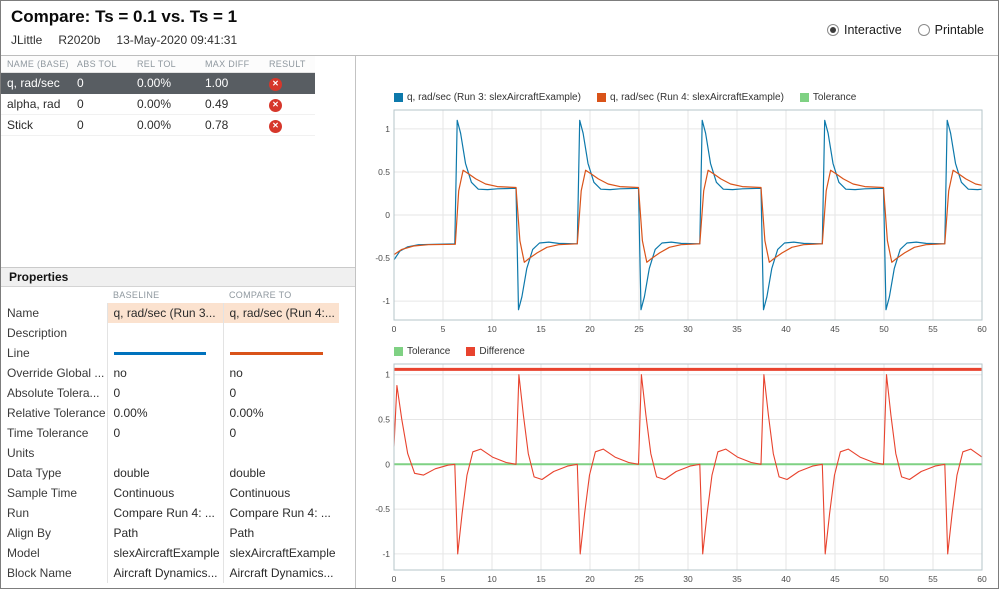 The height and width of the screenshot is (589, 999). What do you see at coordinates (933, 579) in the screenshot?
I see `x-tick-label: 55` at bounding box center [933, 579].